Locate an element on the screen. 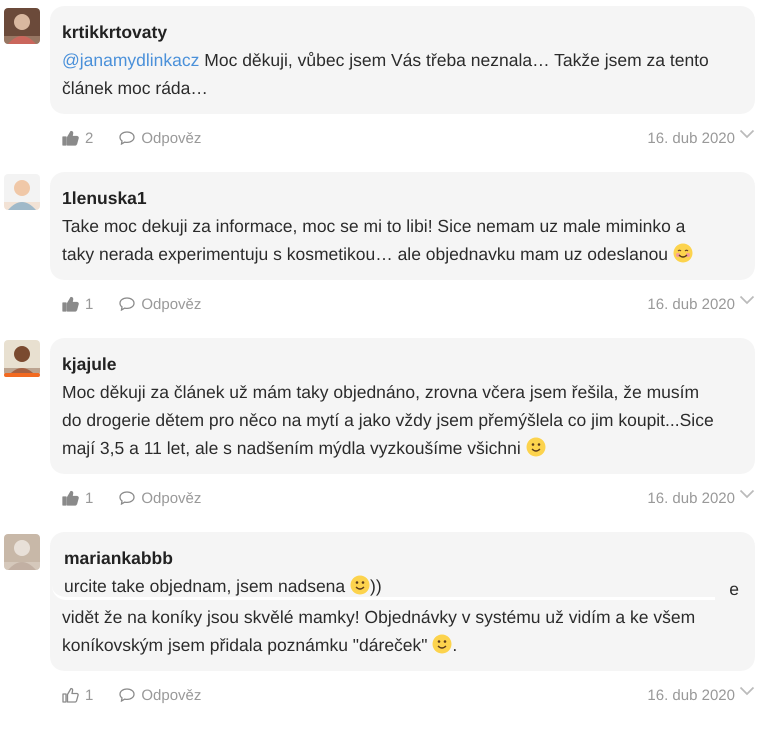 The image size is (764, 736). avatar-underline is located at coordinates (22, 375).